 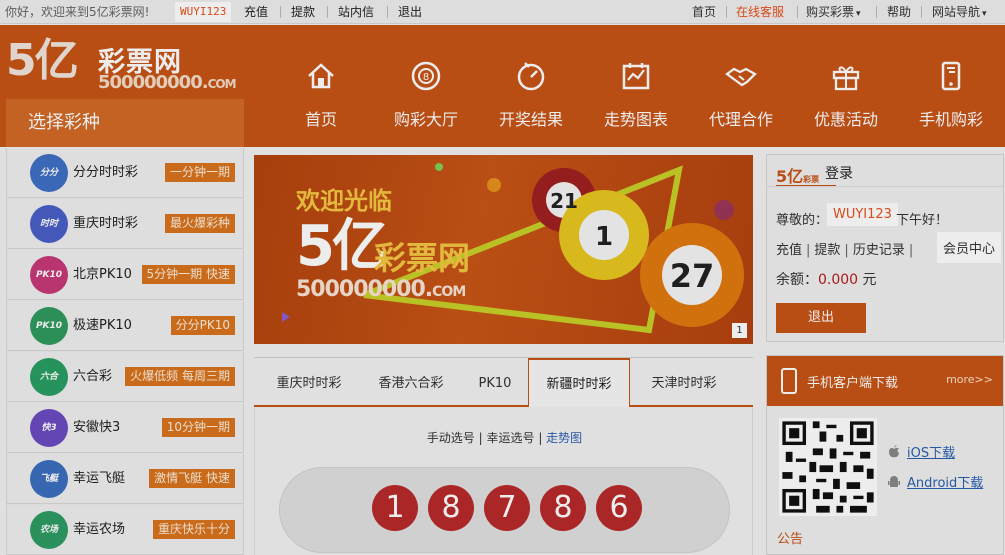 What do you see at coordinates (894, 481) in the screenshot?
I see `android-icon` at bounding box center [894, 481].